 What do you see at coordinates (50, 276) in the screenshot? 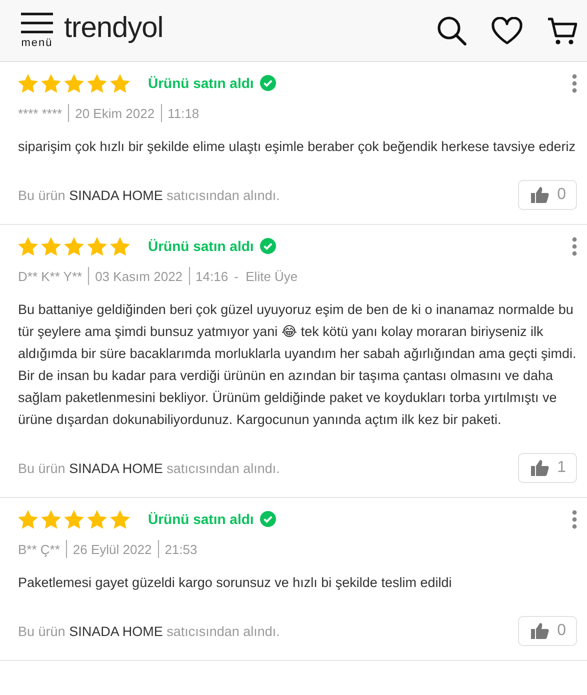
I see `reviewer-name: D** K** Y**` at bounding box center [50, 276].